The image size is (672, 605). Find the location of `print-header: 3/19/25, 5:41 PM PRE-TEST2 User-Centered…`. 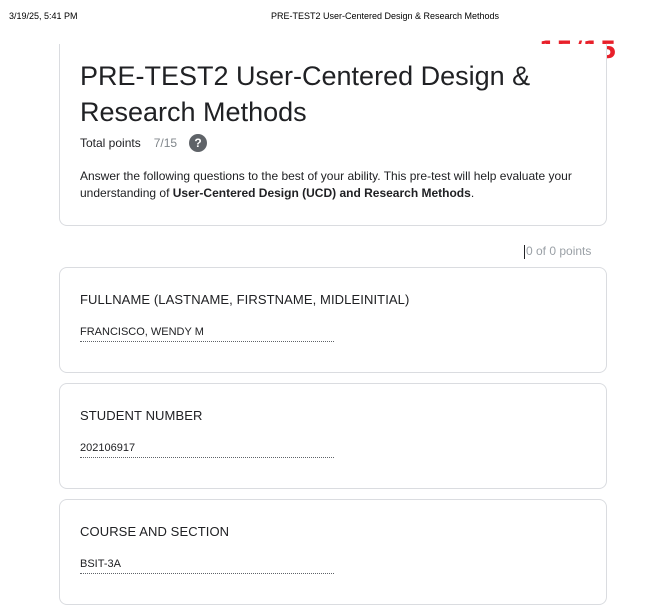

print-header: 3/19/25, 5:41 PM PRE-TEST2 User-Centered… is located at coordinates (336, 18).